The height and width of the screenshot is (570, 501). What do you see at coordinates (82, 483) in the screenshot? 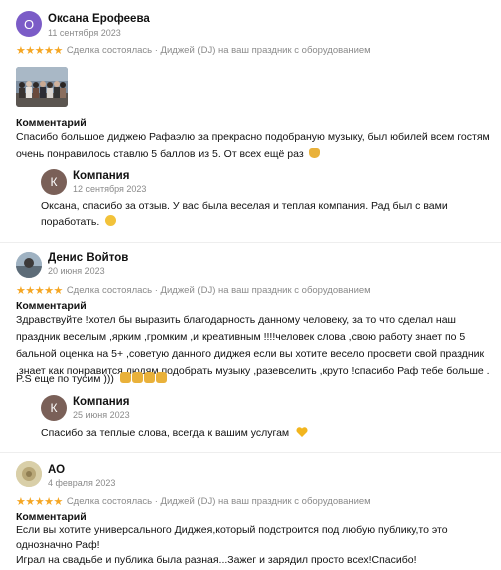
I see `review-date: 4 февраля 2023` at bounding box center [82, 483].